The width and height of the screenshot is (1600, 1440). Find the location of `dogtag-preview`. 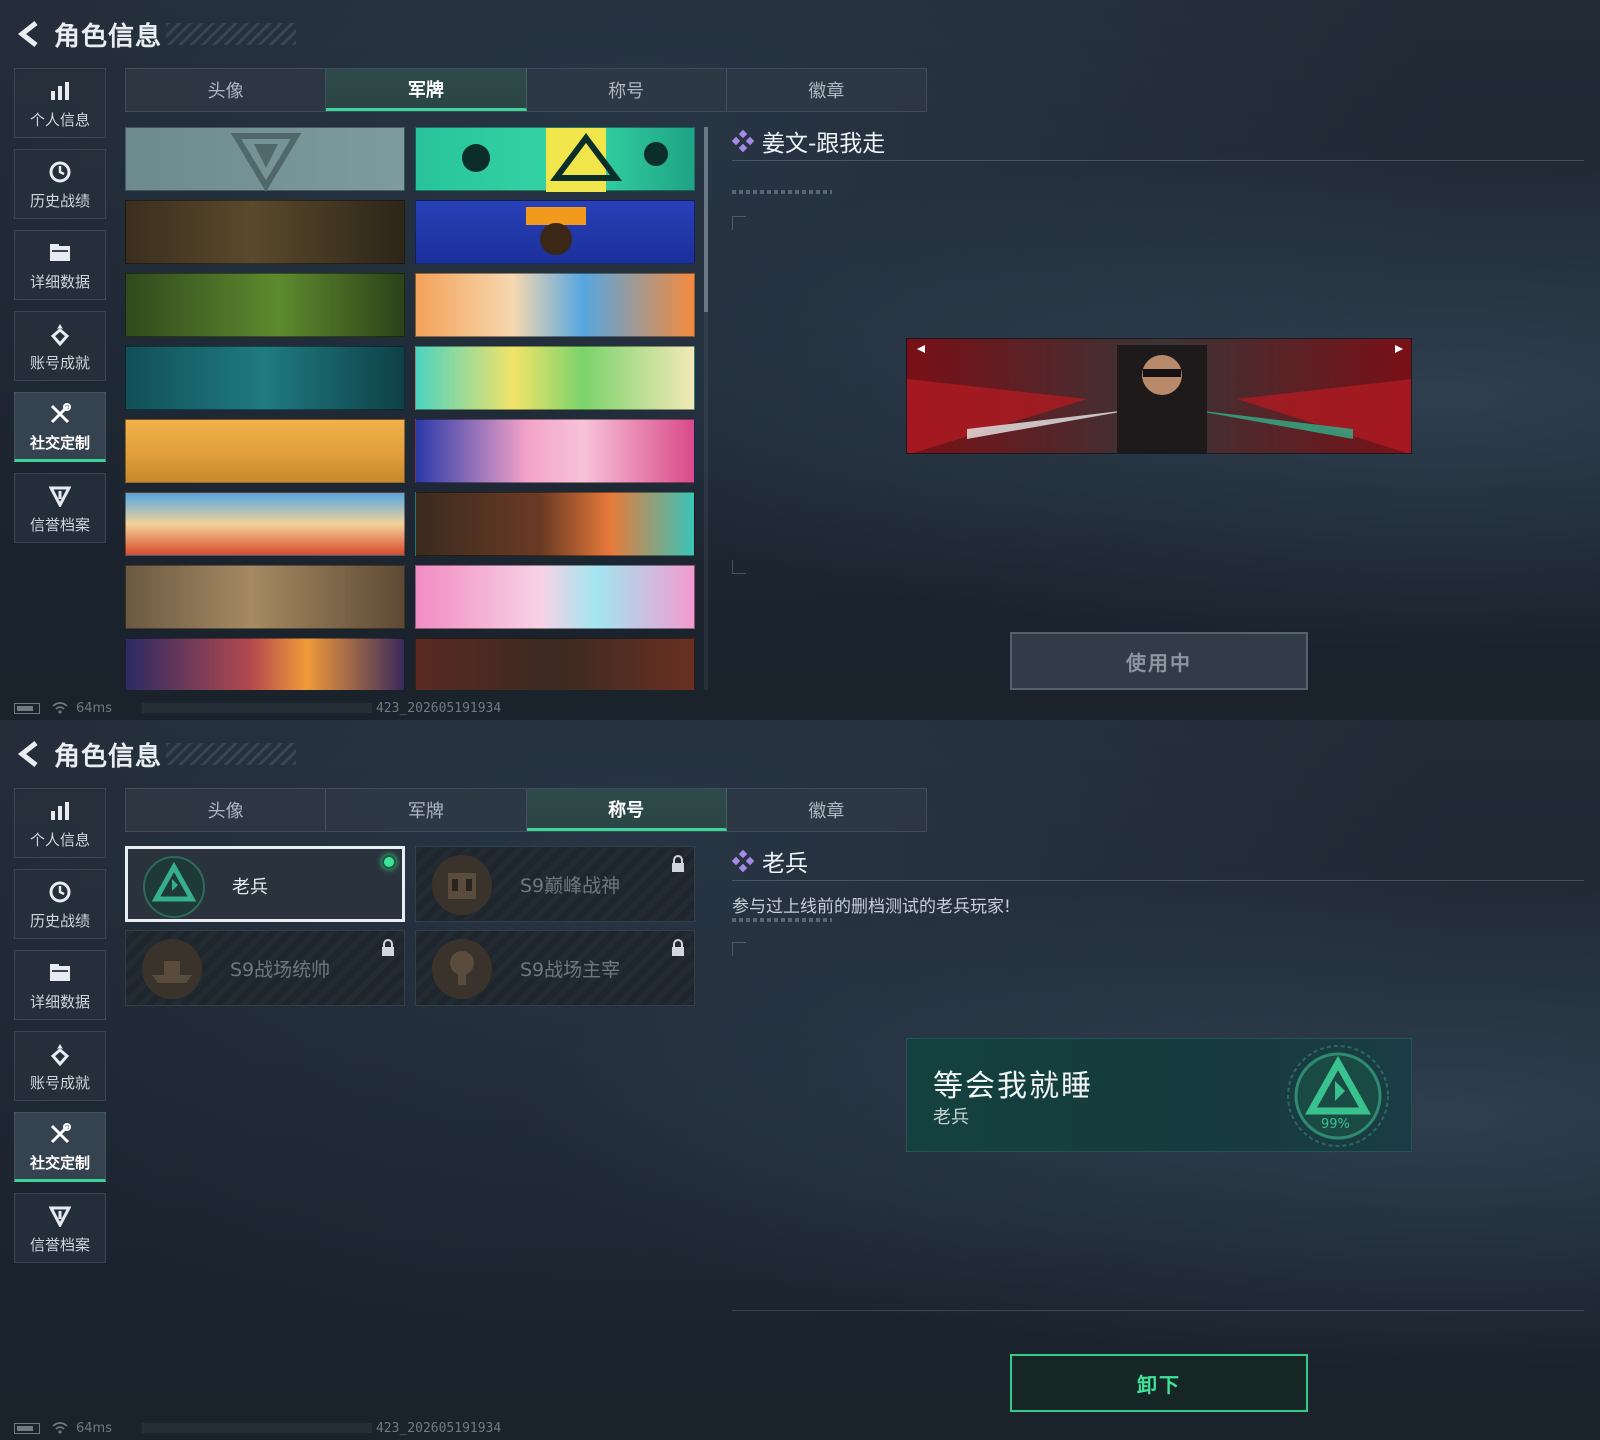

dogtag-preview is located at coordinates (1159, 396).